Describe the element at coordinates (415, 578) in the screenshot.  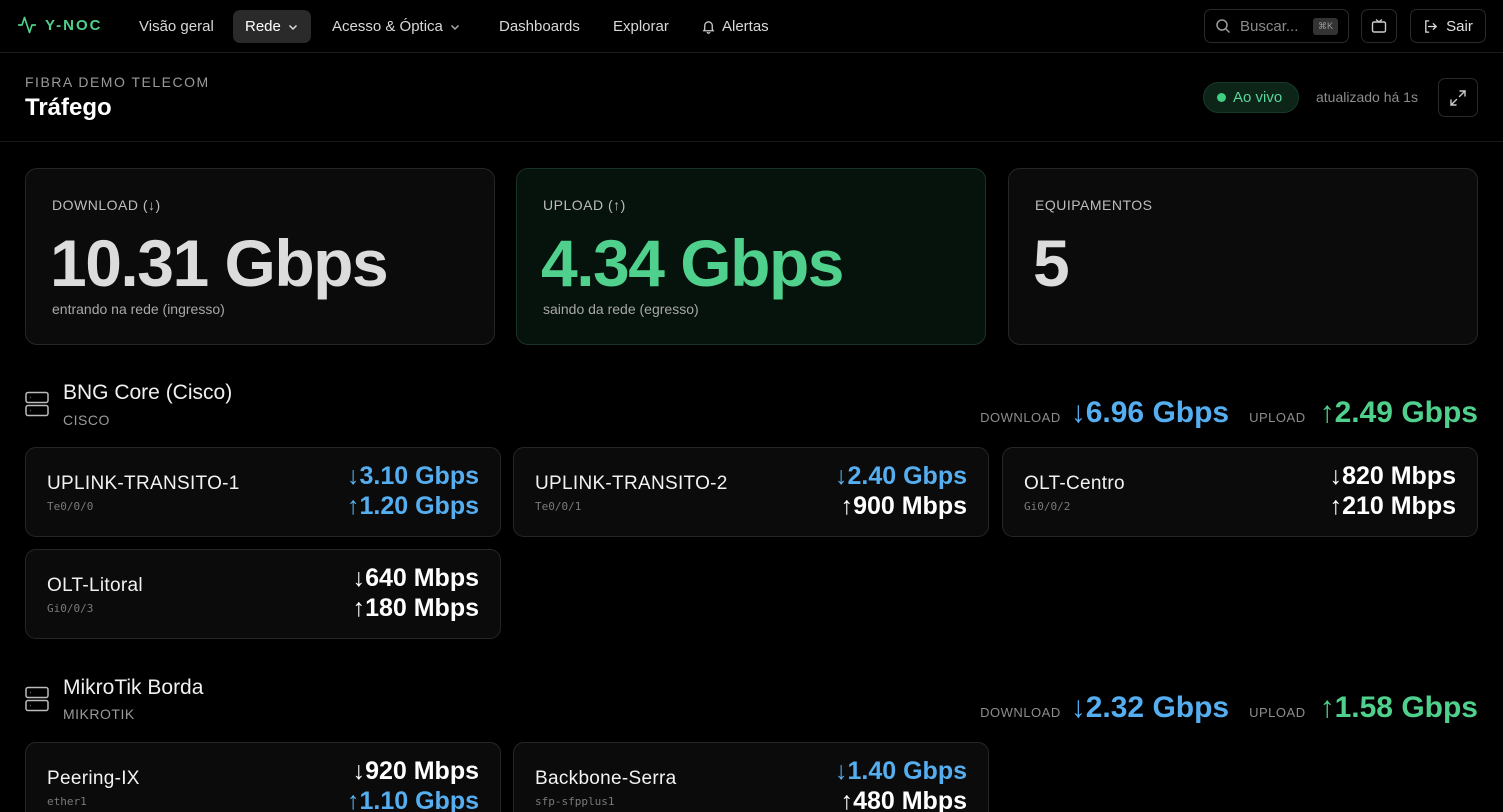
I see `interface-download: ↓640 Mbps` at that location.